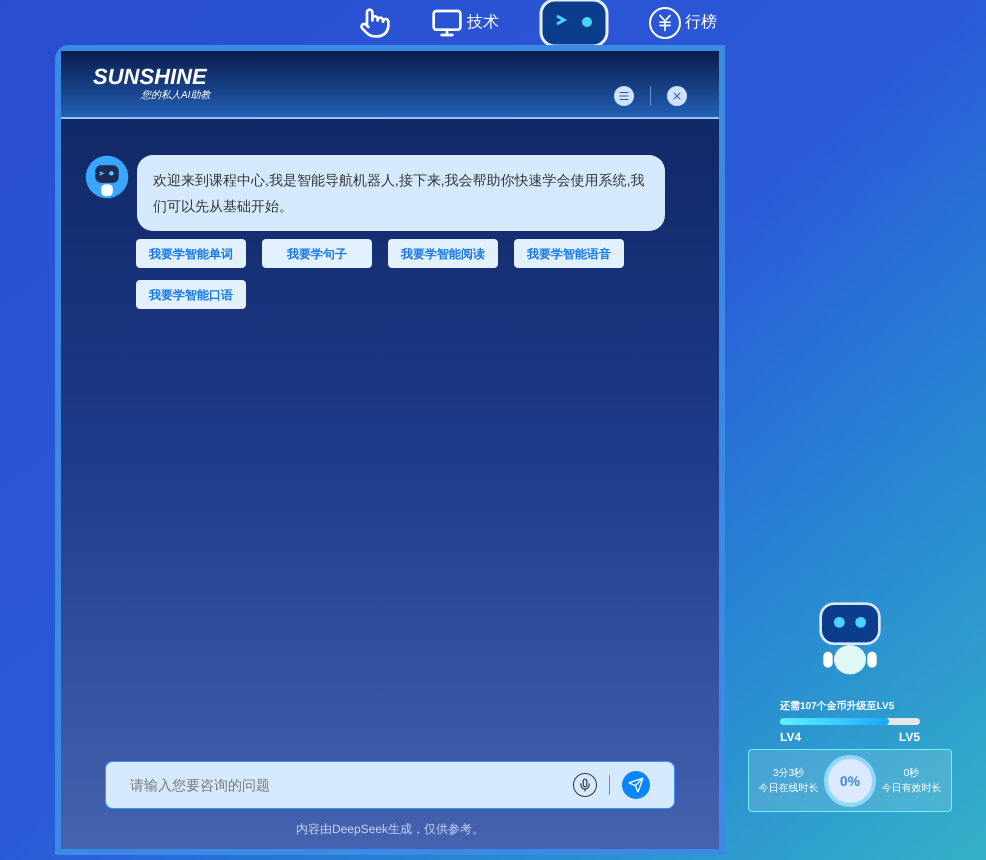  What do you see at coordinates (107, 177) in the screenshot?
I see `robot-avatar` at bounding box center [107, 177].